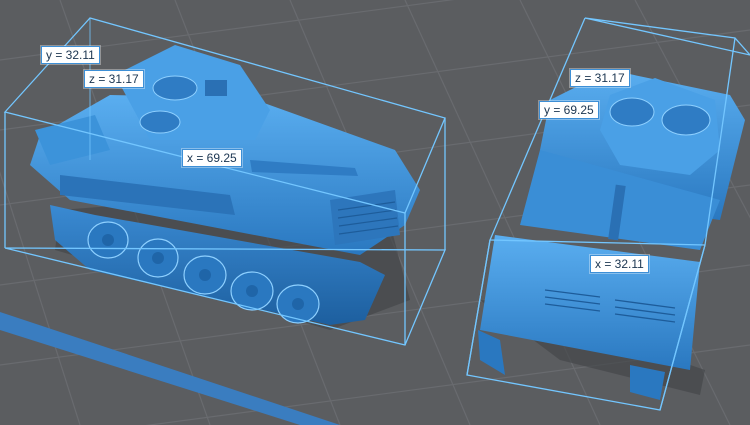  I want to click on periscope-block, so click(216, 88).